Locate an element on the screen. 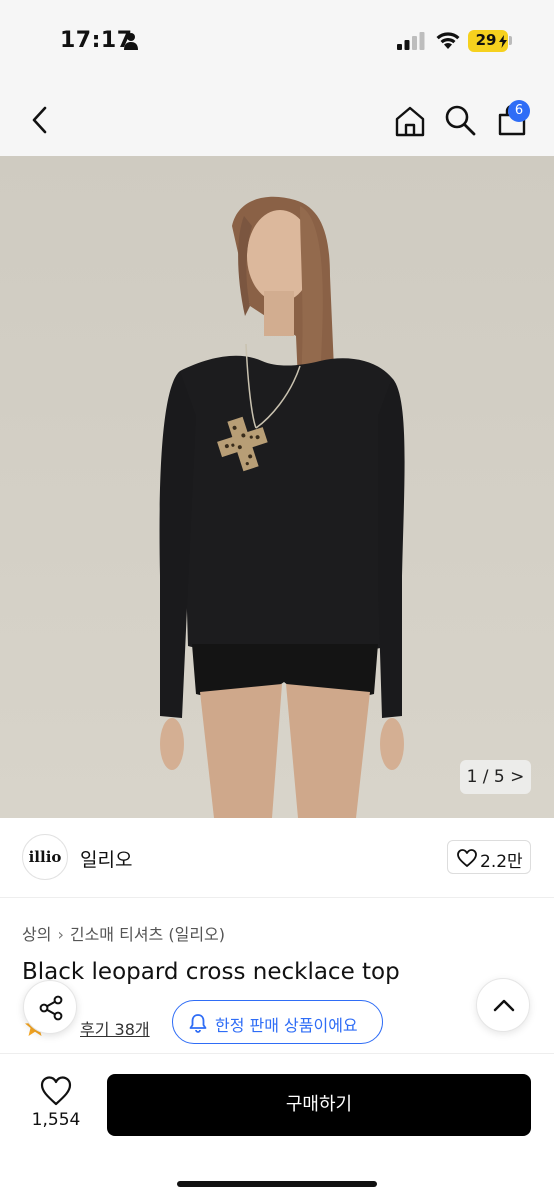  brand-like-button: 2.2만 is located at coordinates (489, 857).